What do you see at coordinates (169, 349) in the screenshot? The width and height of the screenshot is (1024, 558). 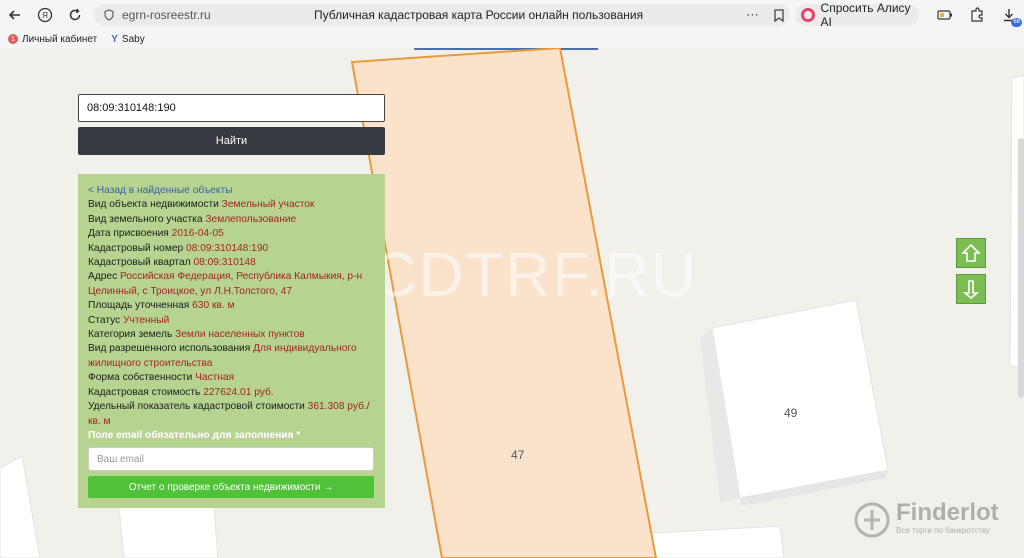 I see `info-label: Вид разрешенного использования` at bounding box center [169, 349].